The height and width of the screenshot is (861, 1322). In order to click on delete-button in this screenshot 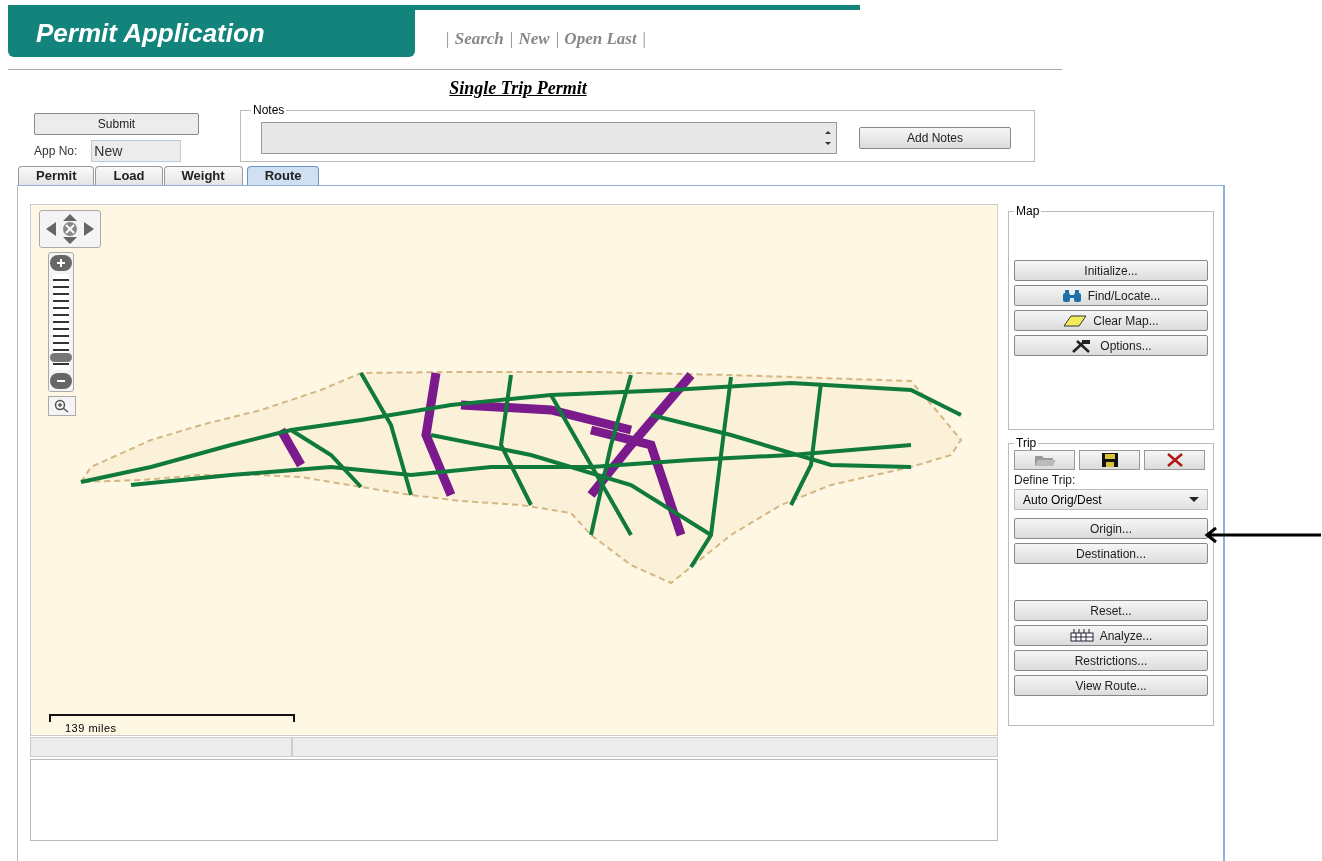, I will do `click(1174, 460)`.